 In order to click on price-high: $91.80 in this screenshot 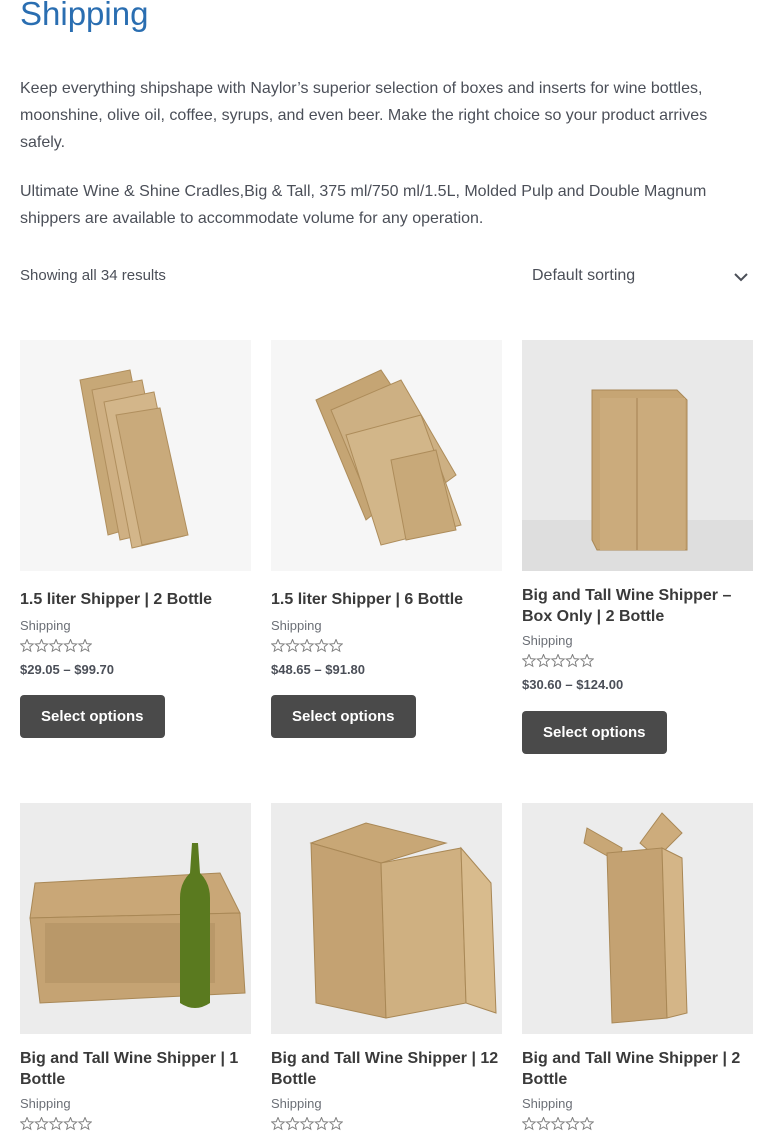, I will do `click(345, 669)`.